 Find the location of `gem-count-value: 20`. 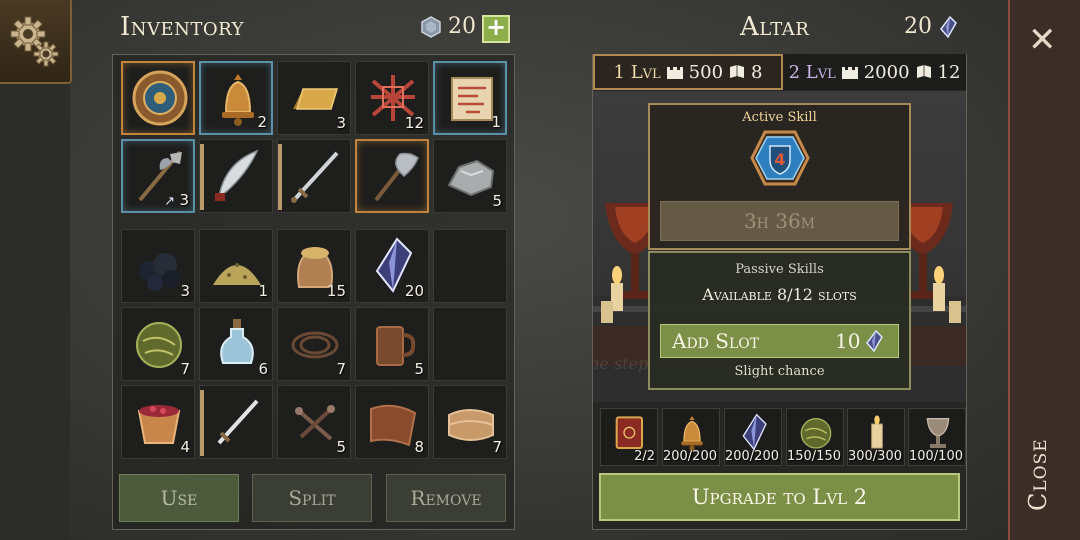

gem-count-value: 20 is located at coordinates (462, 26).